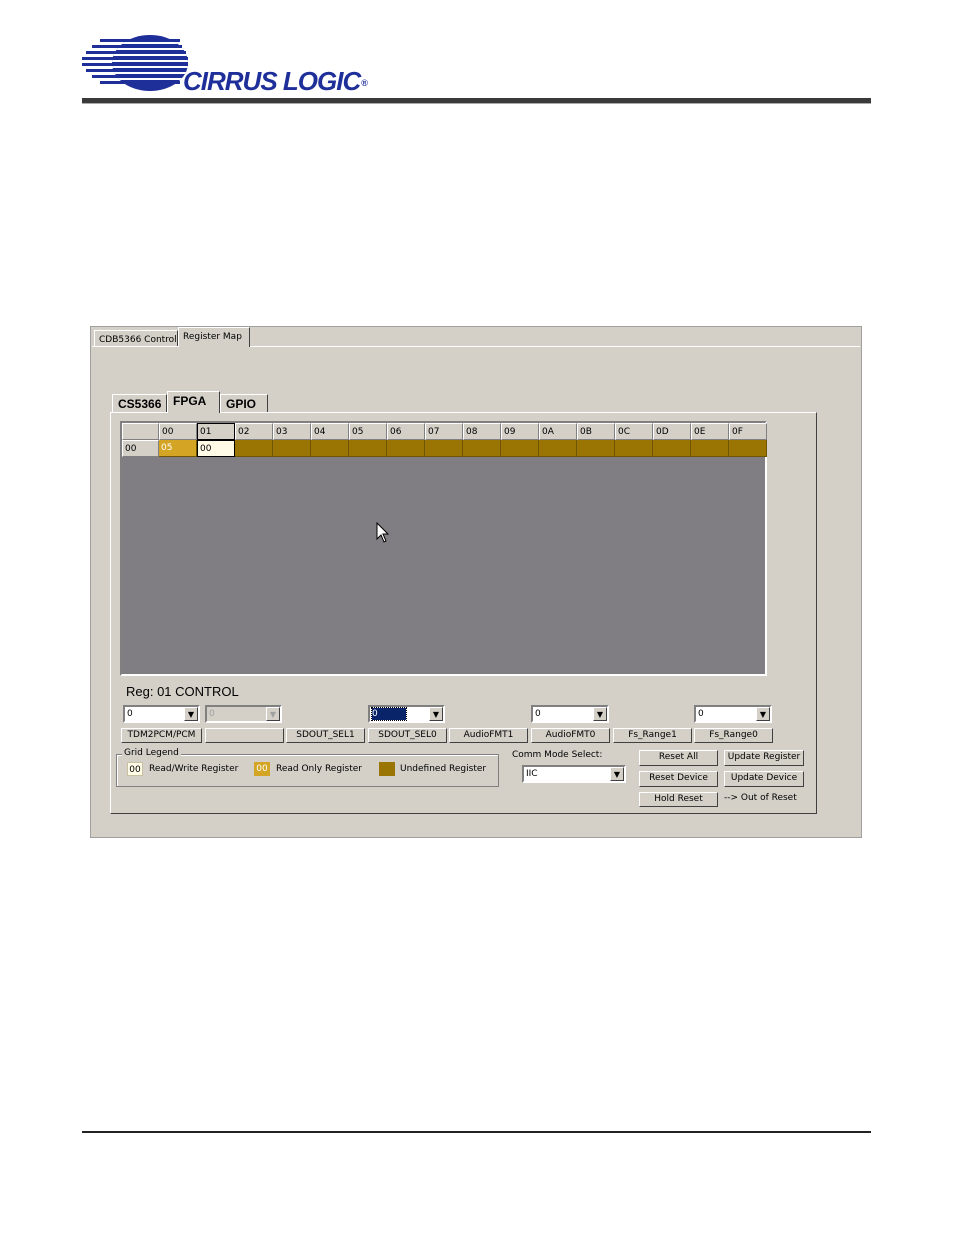 The width and height of the screenshot is (954, 1235). Describe the element at coordinates (764, 779) in the screenshot. I see `update-device-button: Update Device` at that location.